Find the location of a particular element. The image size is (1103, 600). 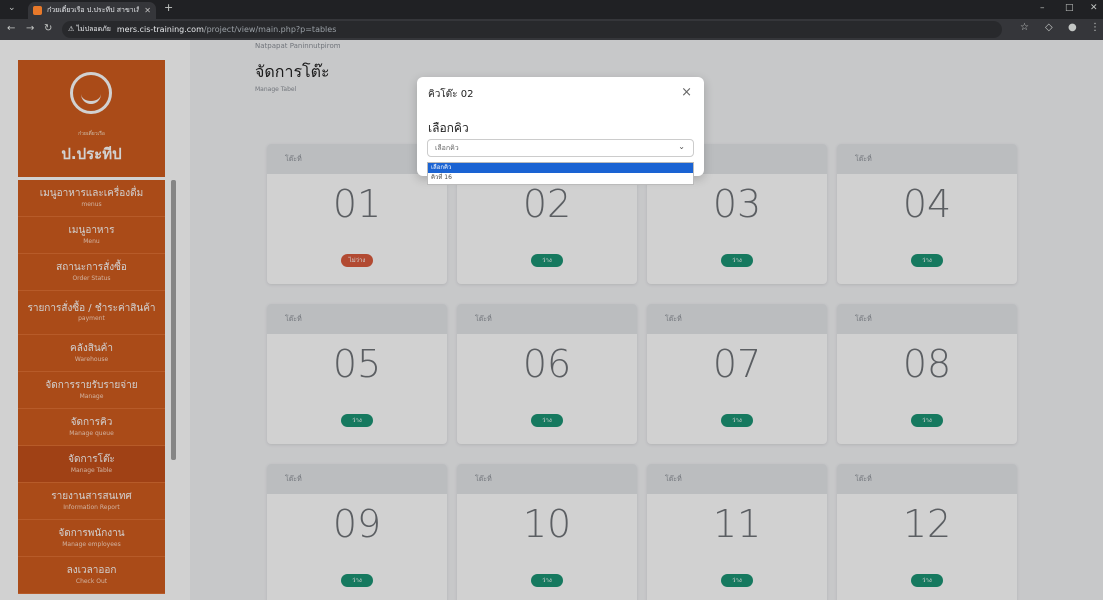

browser-tab: ก๋วยเตี๋ยวเรือ ป.ประทีป สาขาเลียบถน ✕ is located at coordinates (92, 10).